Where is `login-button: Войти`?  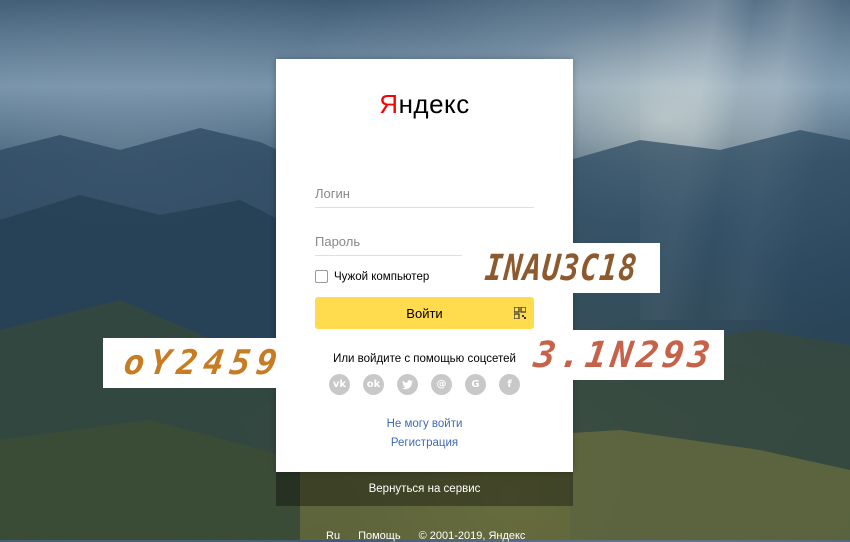
login-button: Войти is located at coordinates (424, 313).